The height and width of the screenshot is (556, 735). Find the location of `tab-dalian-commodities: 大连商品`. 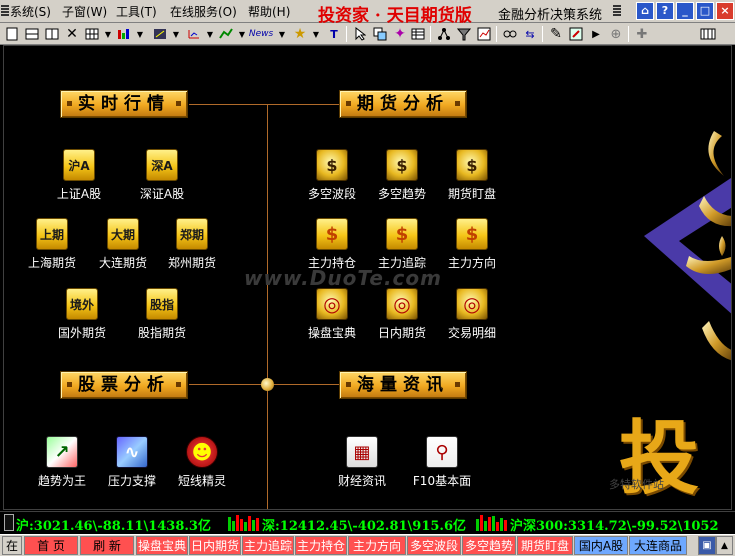

tab-dalian-commodities: 大连商品 is located at coordinates (658, 545).